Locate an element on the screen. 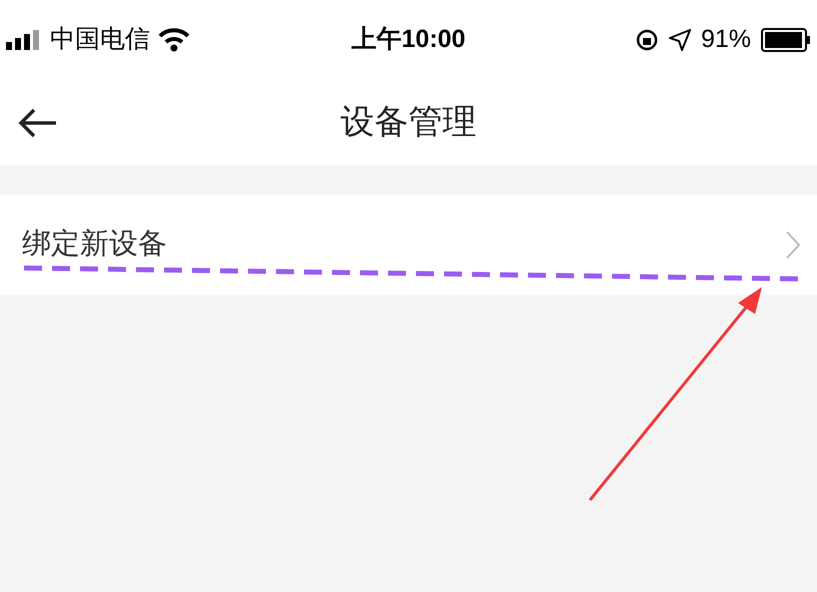  signal-icon is located at coordinates (24, 40).